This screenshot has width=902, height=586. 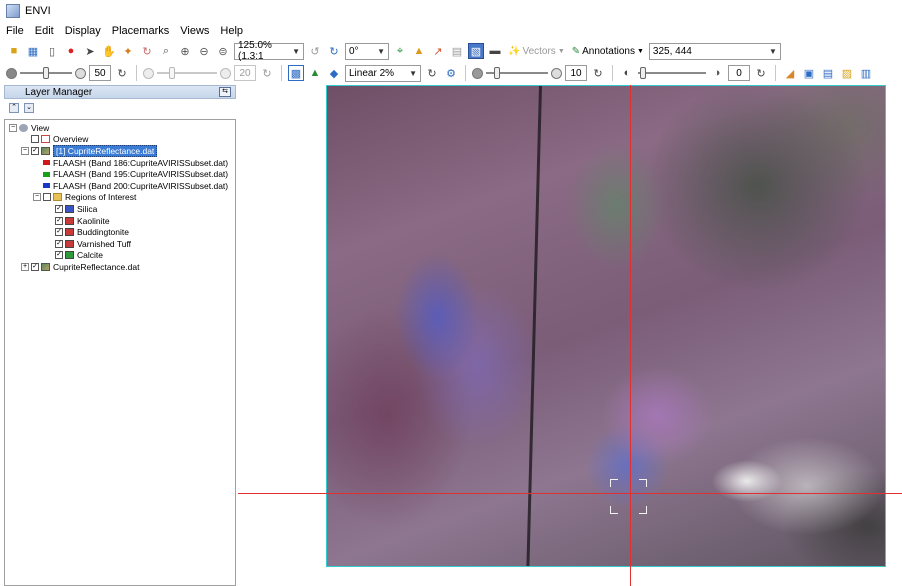 What do you see at coordinates (120, 267) in the screenshot?
I see `tree-row: + ✓ CupriteReflectance.dat` at bounding box center [120, 267].